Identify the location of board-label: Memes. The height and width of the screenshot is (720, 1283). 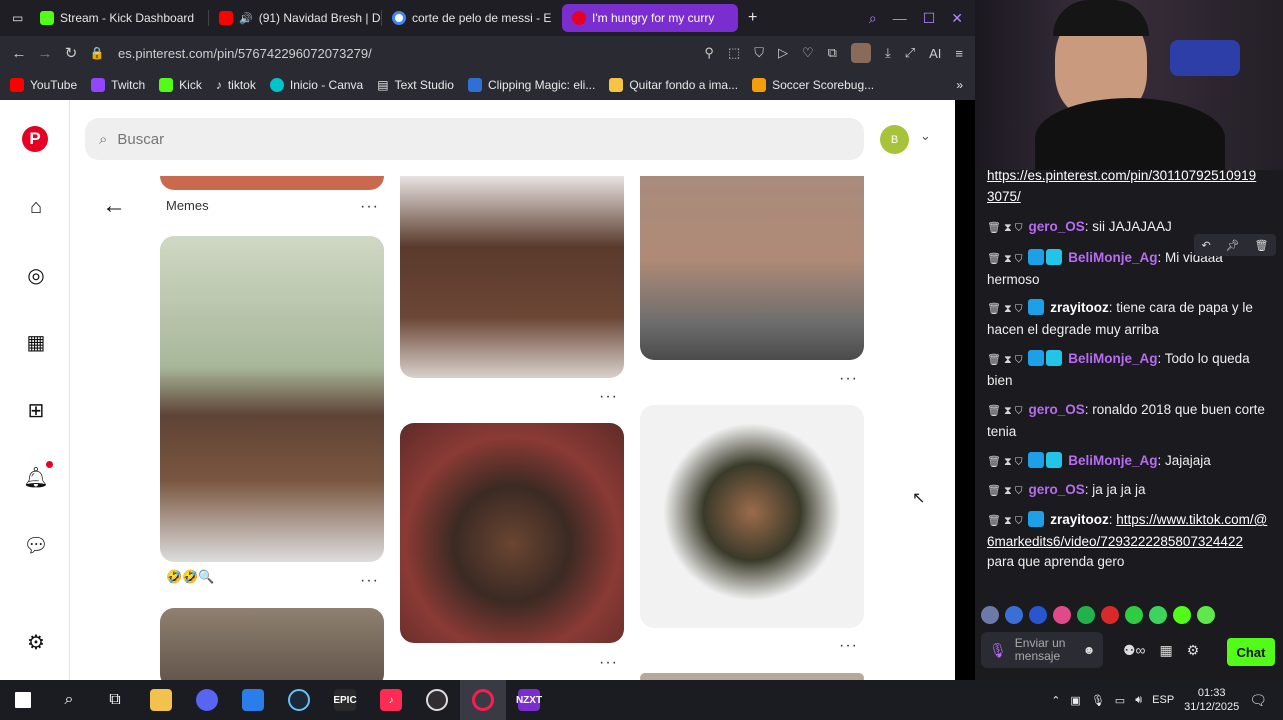
(187, 205).